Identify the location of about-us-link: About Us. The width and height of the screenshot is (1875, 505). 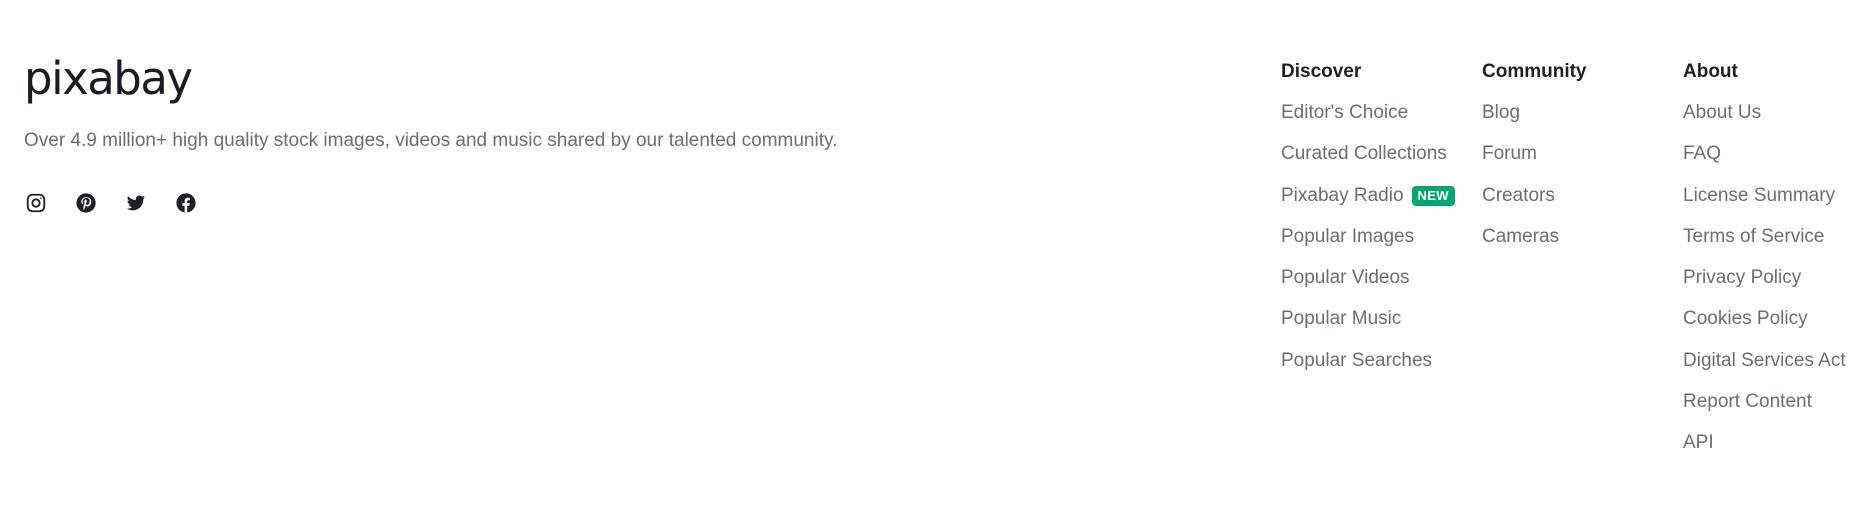
(1722, 113).